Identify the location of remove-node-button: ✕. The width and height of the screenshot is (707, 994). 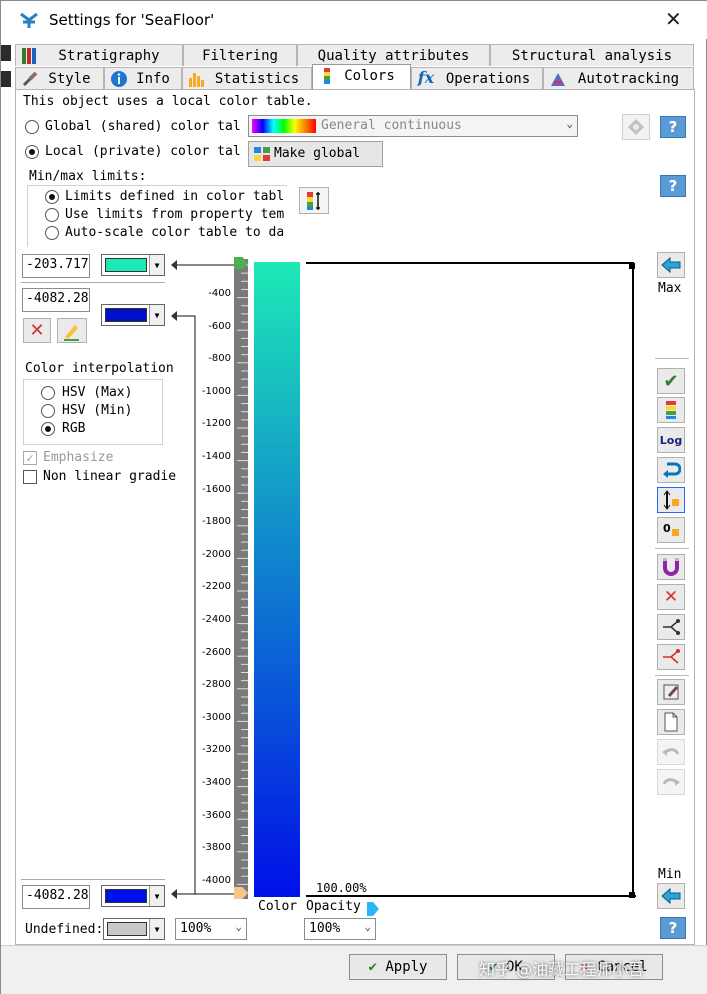
(671, 597).